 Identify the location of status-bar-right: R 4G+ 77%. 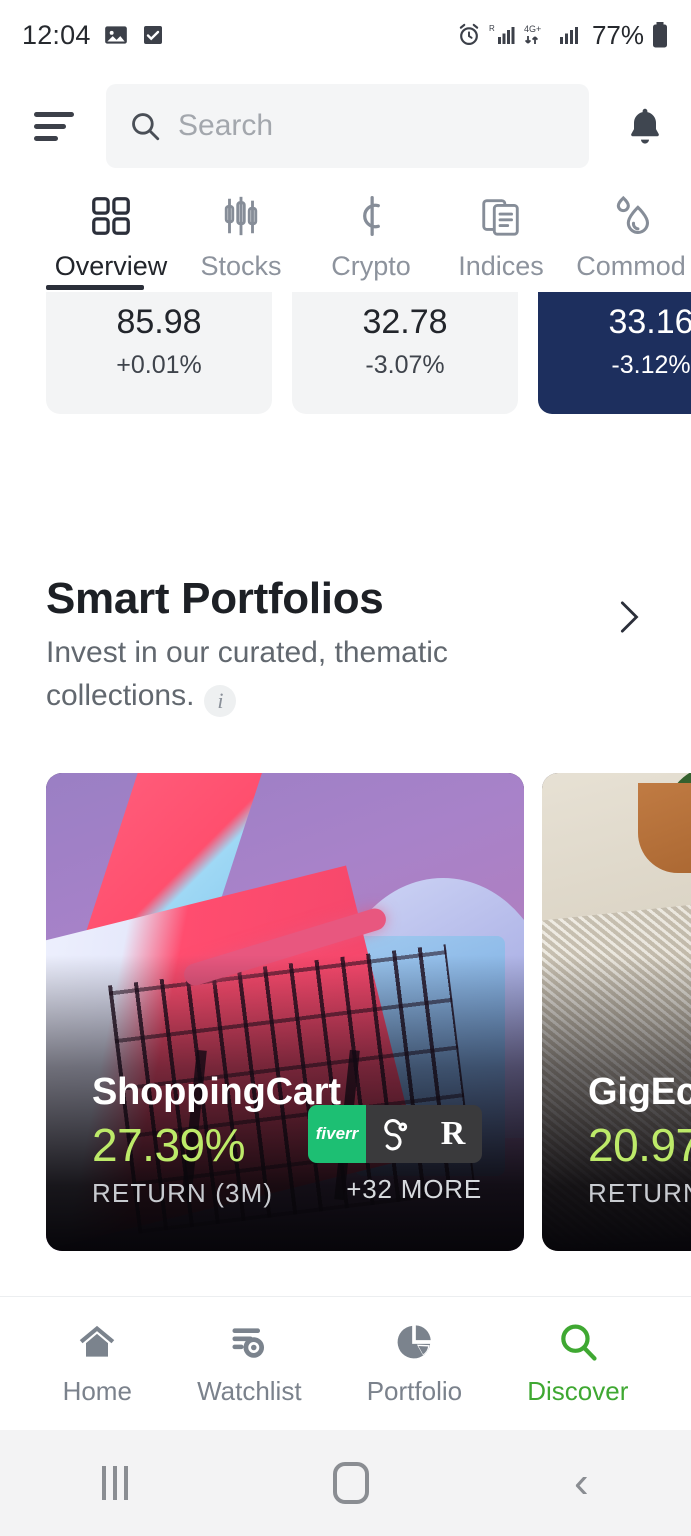
(562, 35).